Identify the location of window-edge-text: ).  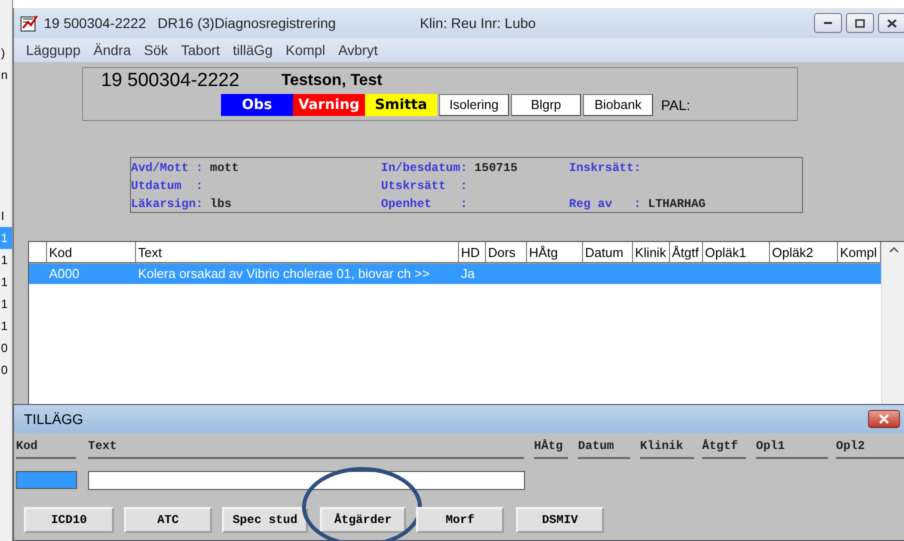
(3, 53).